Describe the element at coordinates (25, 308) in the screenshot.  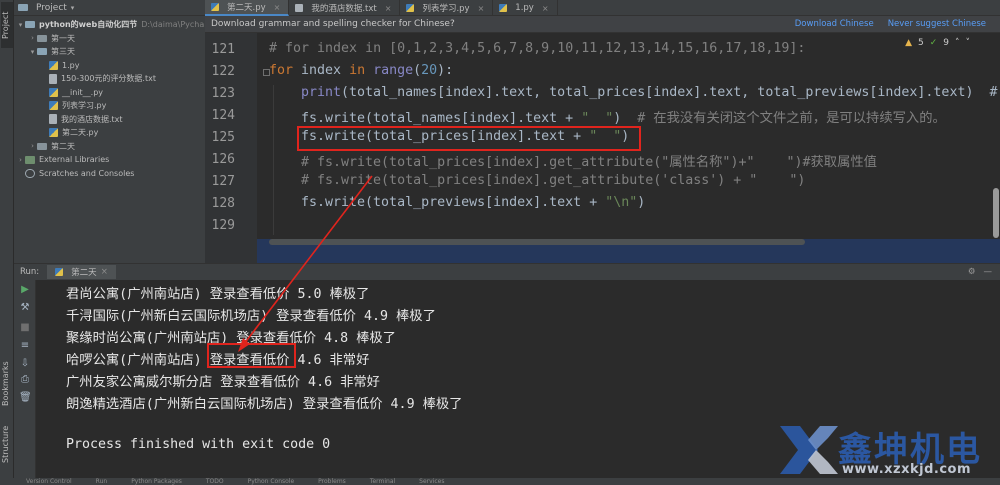
I see `wrench-icon: ⚒` at that location.